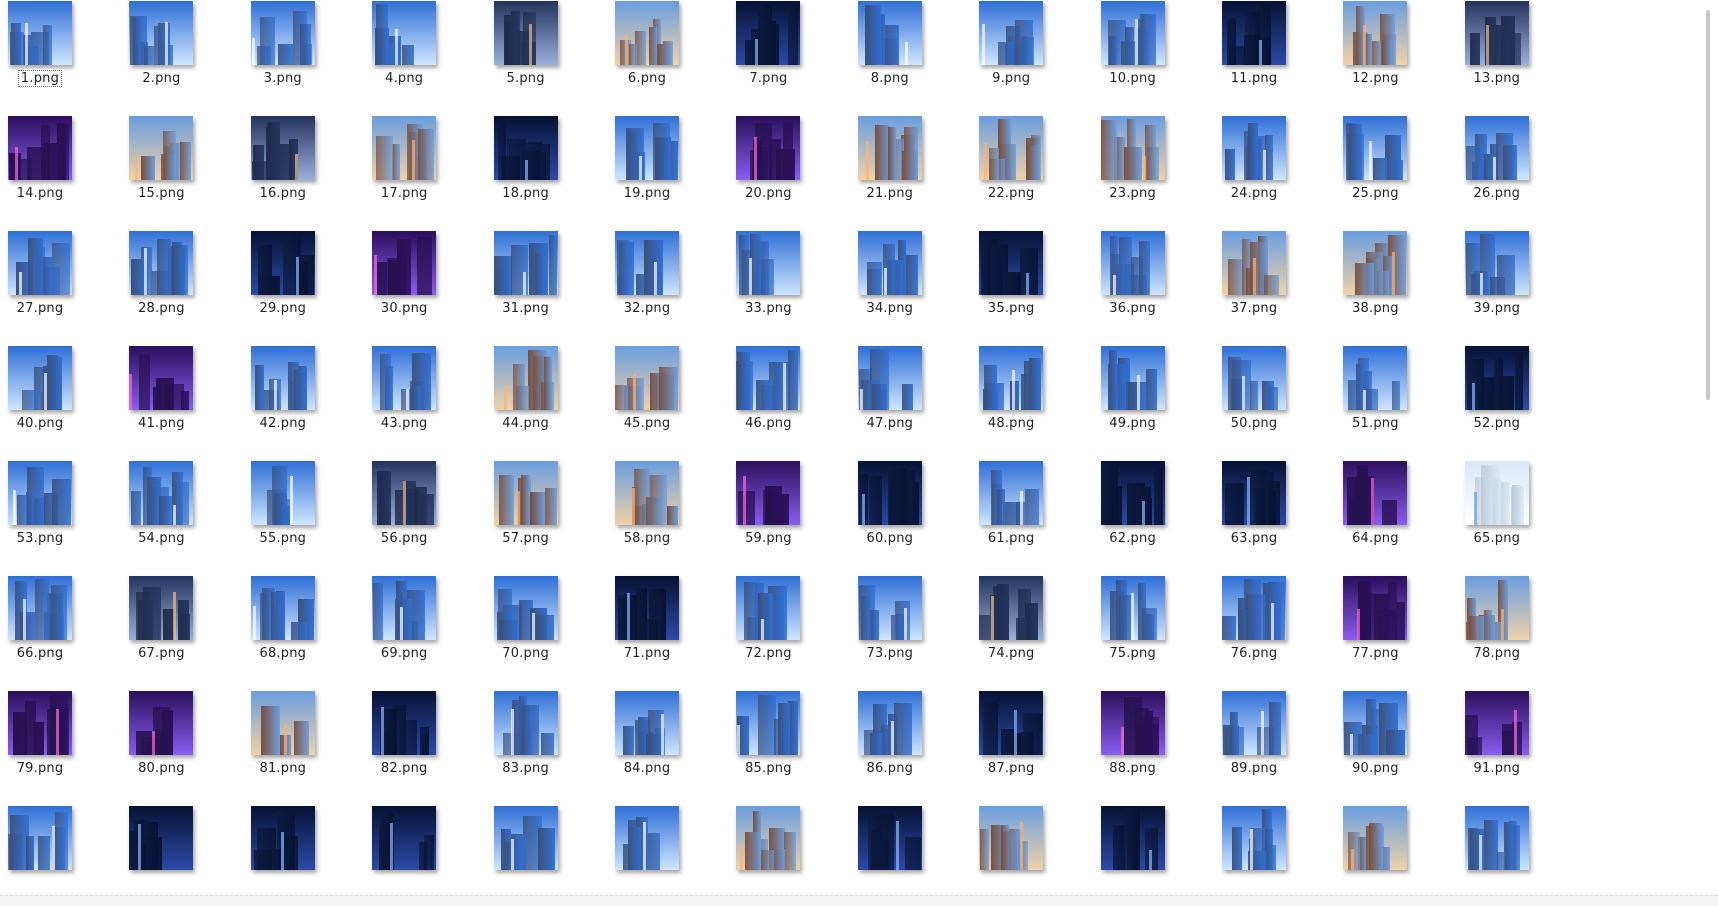 This screenshot has width=1718, height=906. Describe the element at coordinates (668, 639) in the screenshot. I see `file-tile: 71.png` at that location.